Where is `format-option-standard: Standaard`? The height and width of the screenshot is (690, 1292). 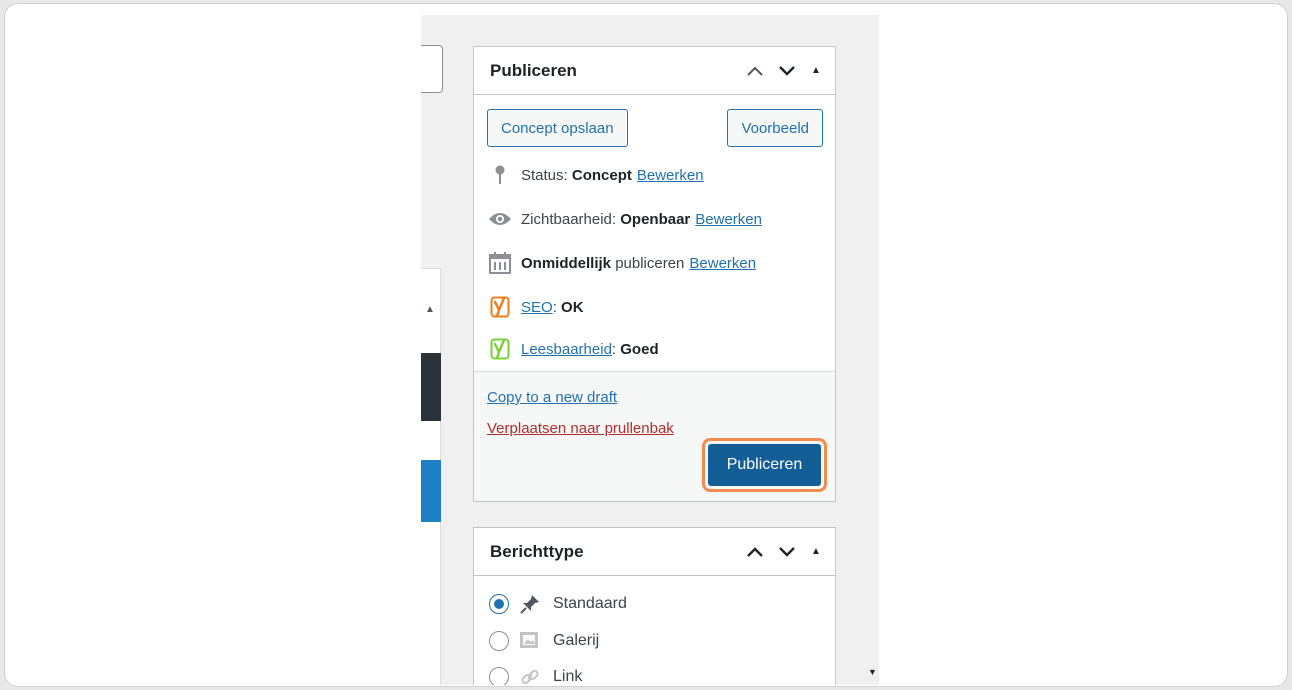 format-option-standard: Standaard is located at coordinates (558, 604).